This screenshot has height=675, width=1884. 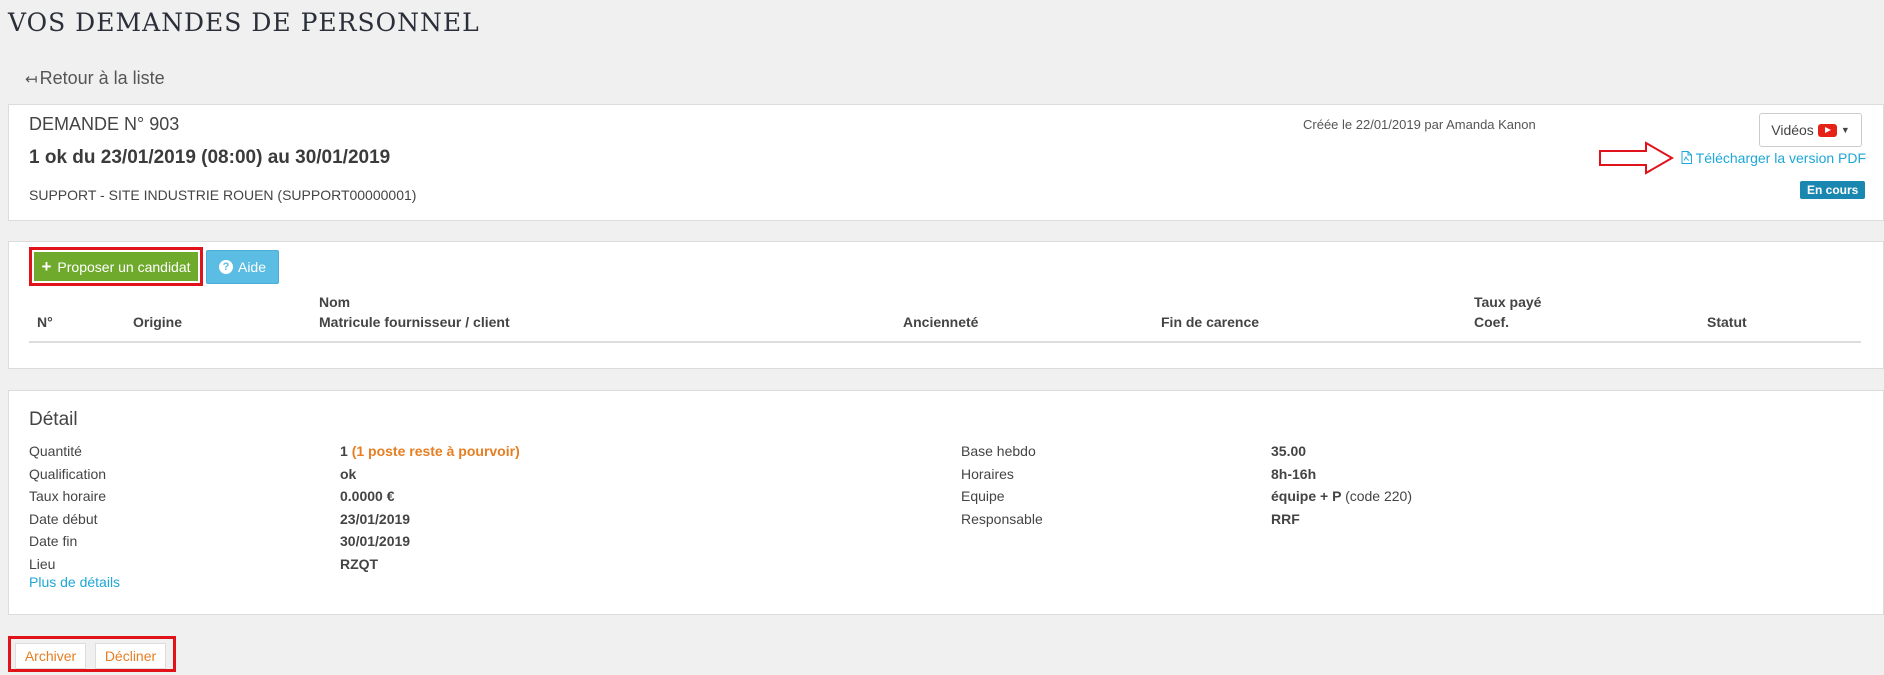 What do you see at coordinates (359, 563) in the screenshot?
I see `detail-value-location: RZQT` at bounding box center [359, 563].